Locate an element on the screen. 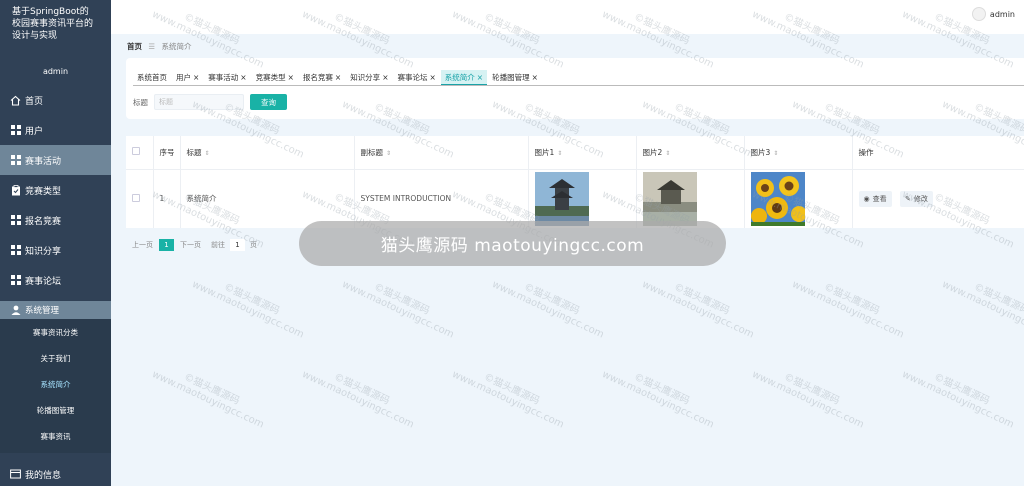 The image size is (1024, 486). table-row: 1 系统简介 SYSTEM INTRODUCTION ◉ 查看 ✎ 修改 is located at coordinates (575, 198).